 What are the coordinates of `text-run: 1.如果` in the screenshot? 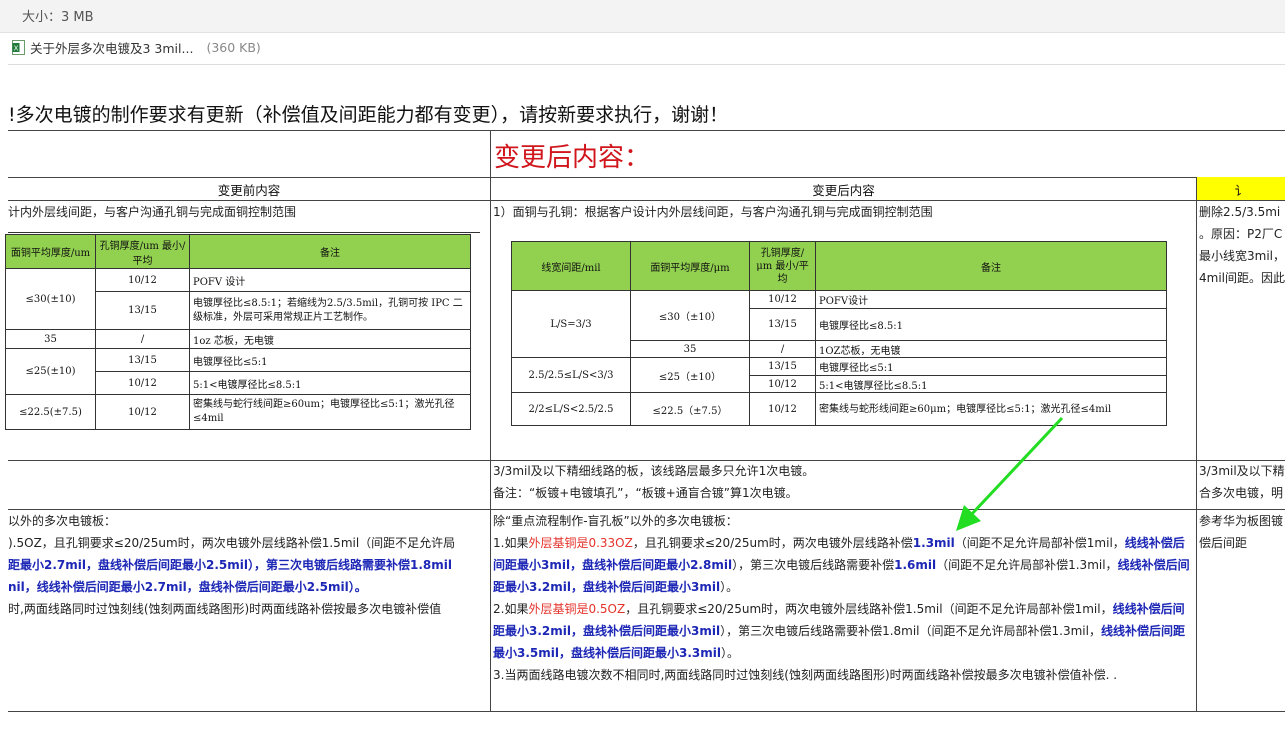 It's located at (511, 543).